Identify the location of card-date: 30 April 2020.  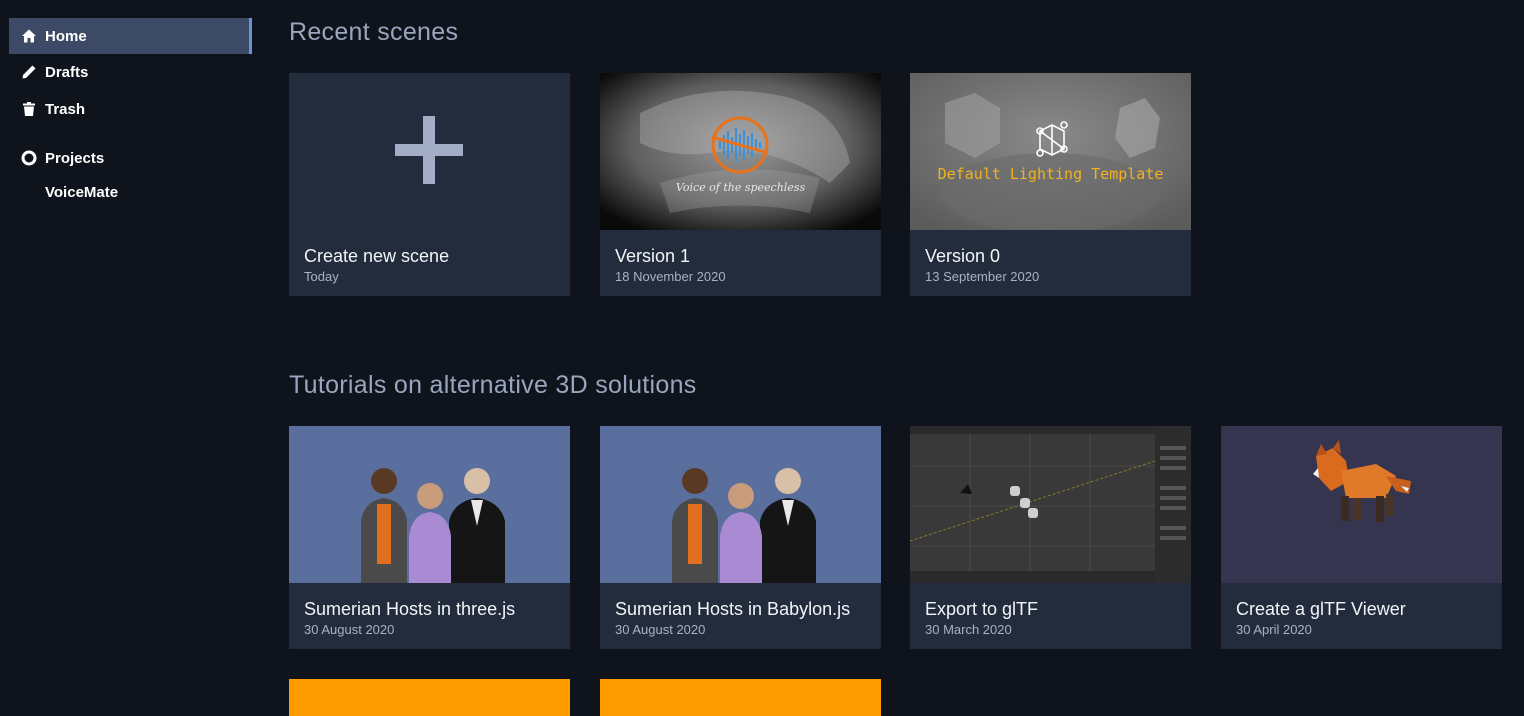
(1274, 629).